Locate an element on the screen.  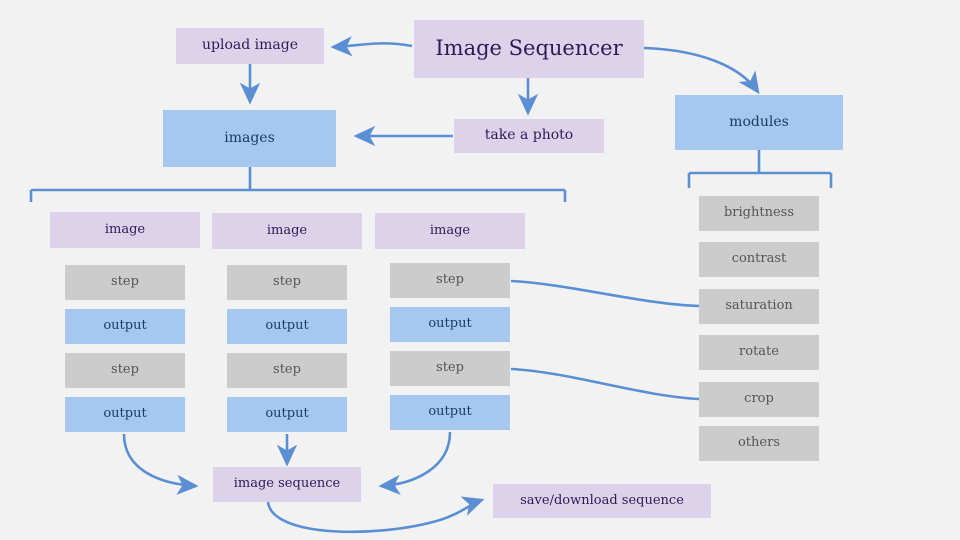
node-module-crop: crop is located at coordinates (759, 399).